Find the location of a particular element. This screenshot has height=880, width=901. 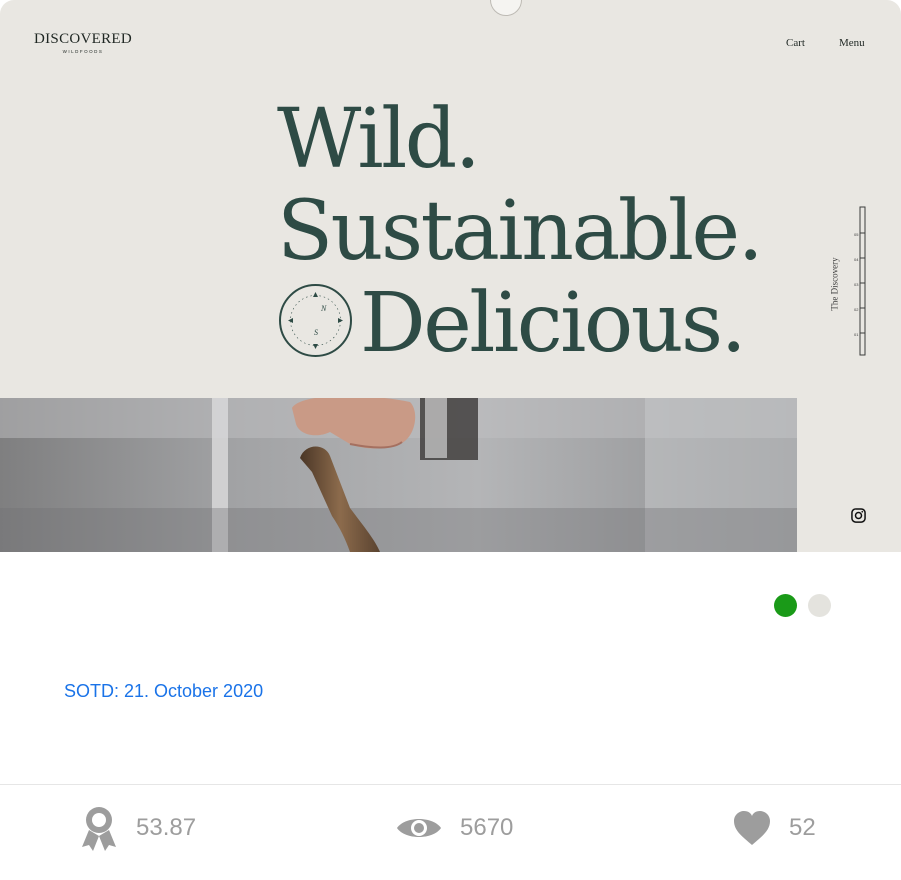

ruler-mark-05: 05 is located at coordinates (856, 234).